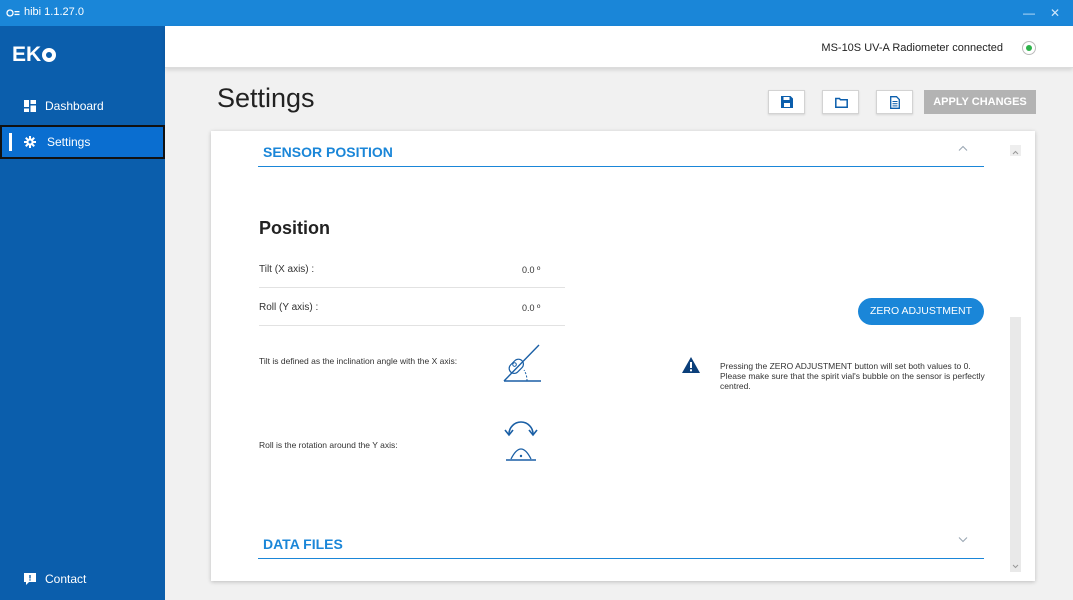 This screenshot has height=600, width=1073. I want to click on active-indicator, so click(10, 142).